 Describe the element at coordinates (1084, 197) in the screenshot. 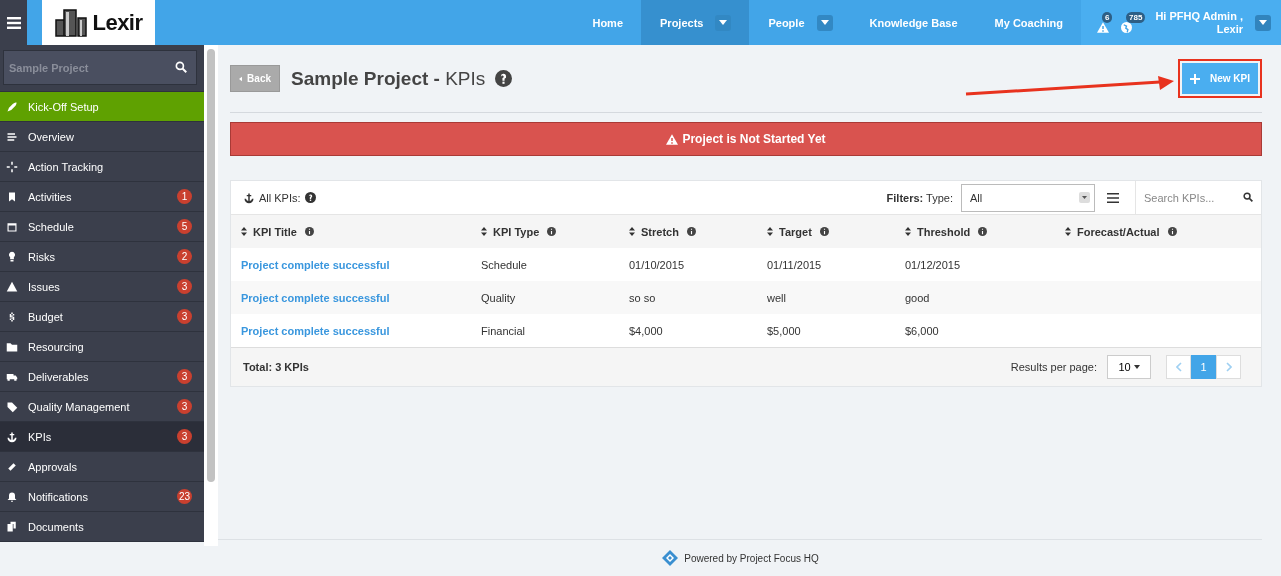

I see `dropdown-icon` at that location.